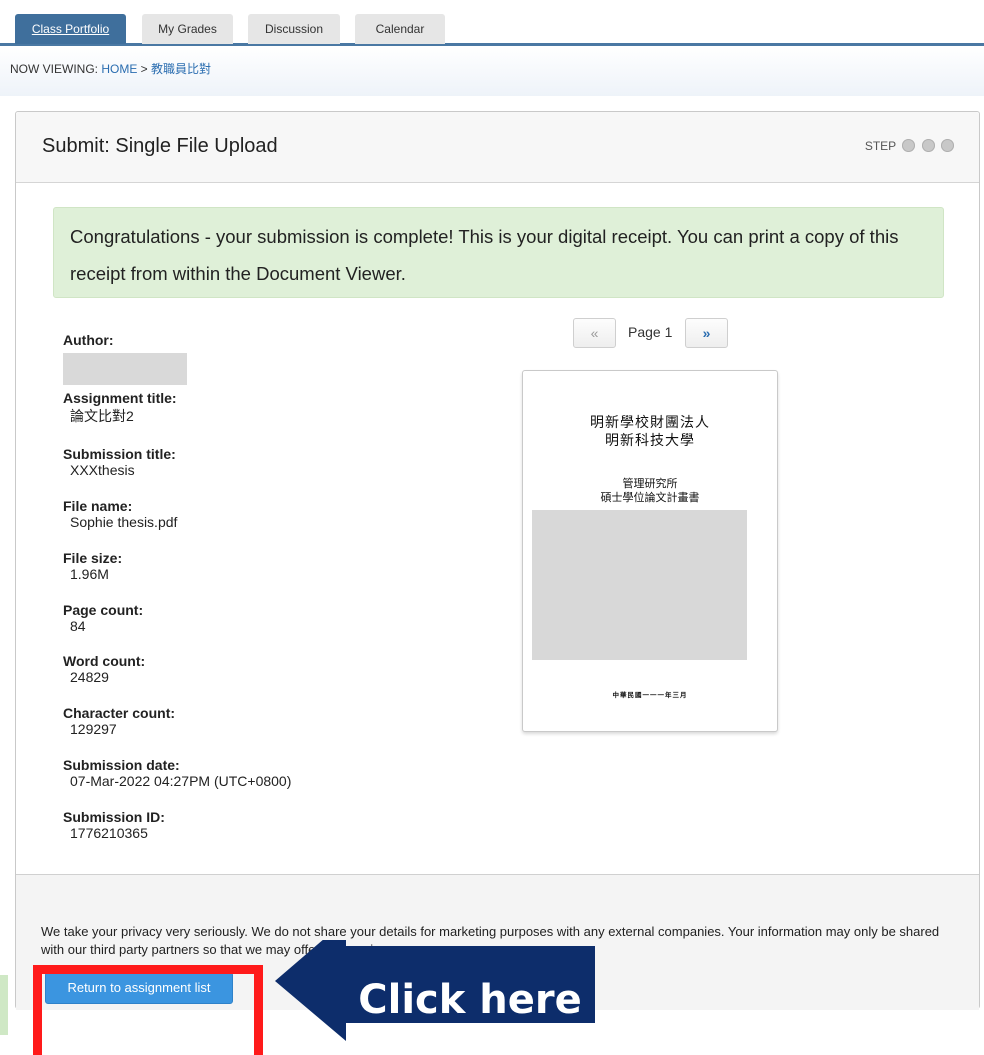 This screenshot has height=1055, width=984. I want to click on tab-discussion: Discussion, so click(294, 29).